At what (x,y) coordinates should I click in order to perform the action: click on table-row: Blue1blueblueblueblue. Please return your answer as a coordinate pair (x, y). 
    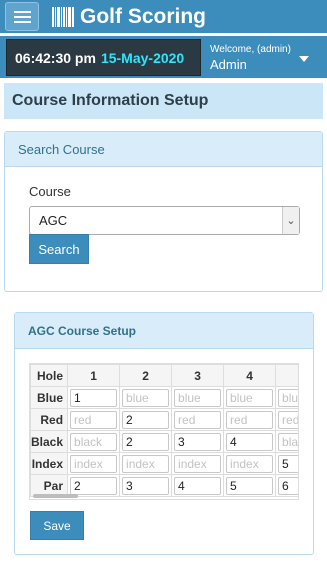
    Looking at the image, I should click on (164, 397).